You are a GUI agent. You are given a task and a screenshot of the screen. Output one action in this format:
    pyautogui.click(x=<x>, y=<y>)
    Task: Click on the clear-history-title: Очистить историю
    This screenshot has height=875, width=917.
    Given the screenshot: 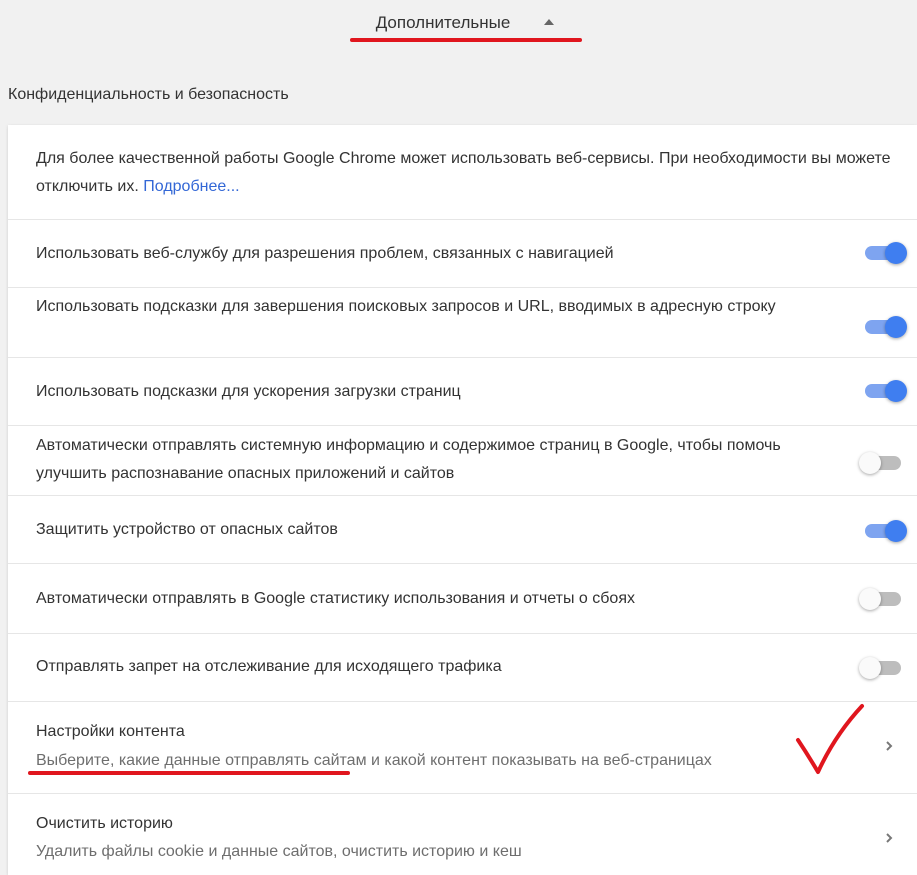 What is the action you would take?
    pyautogui.click(x=104, y=823)
    